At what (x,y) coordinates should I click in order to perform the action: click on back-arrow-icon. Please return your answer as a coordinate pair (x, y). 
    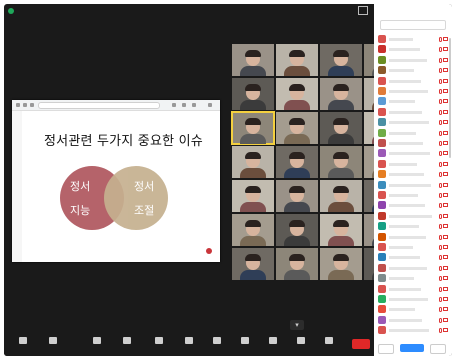
    Looking at the image, I should click on (18, 105).